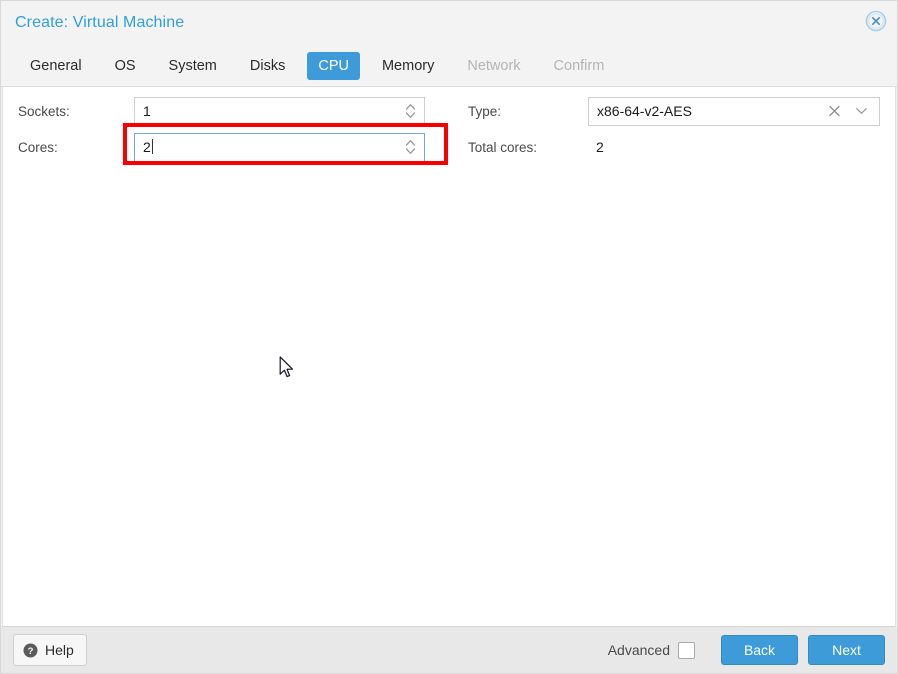 This screenshot has height=674, width=898. Describe the element at coordinates (59, 650) in the screenshot. I see `help-button-label: Help` at that location.